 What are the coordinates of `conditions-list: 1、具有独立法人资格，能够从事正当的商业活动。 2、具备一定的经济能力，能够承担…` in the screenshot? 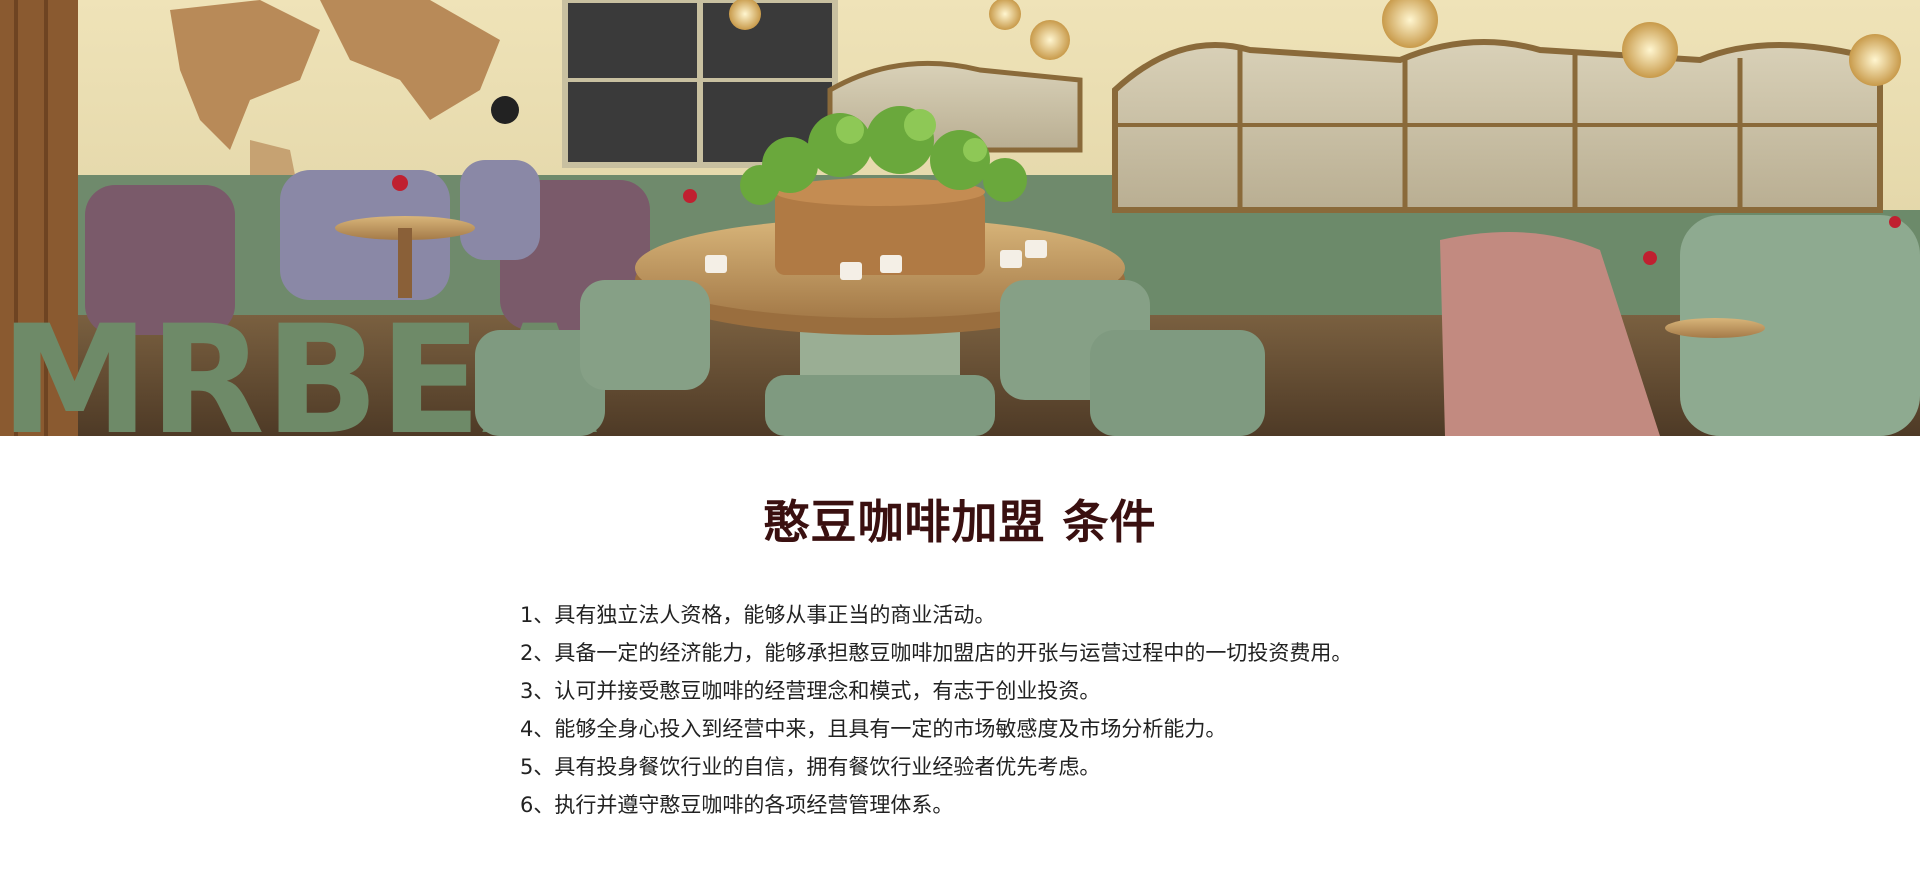 It's located at (1020, 710).